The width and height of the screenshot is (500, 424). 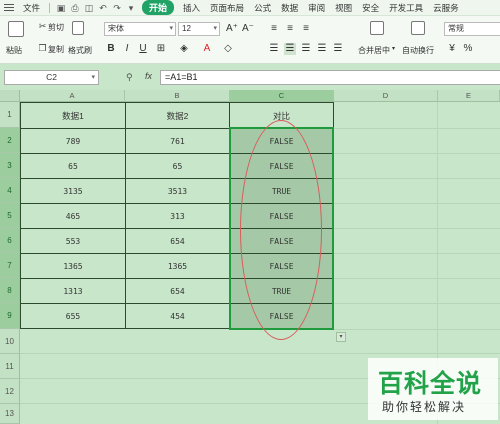 What do you see at coordinates (131, 8) in the screenshot?
I see `dropdown-icon: ▾` at bounding box center [131, 8].